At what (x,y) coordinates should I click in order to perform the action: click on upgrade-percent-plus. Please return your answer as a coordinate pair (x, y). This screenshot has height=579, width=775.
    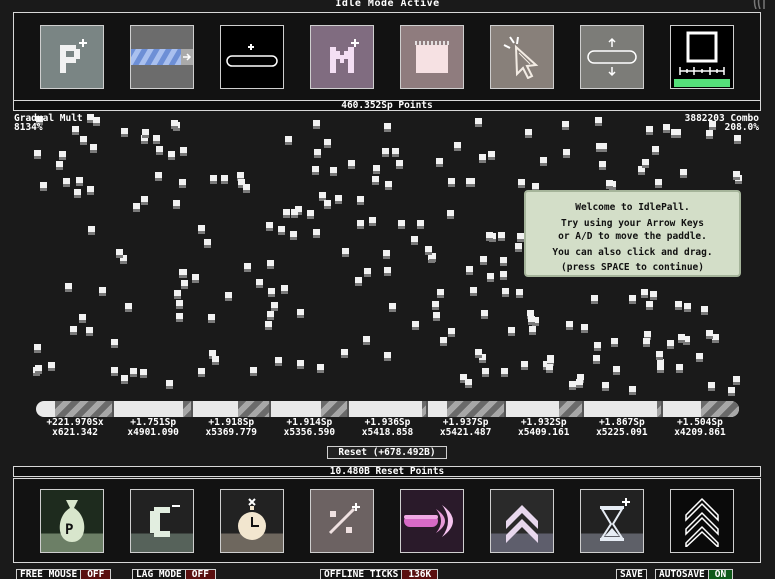
    Looking at the image, I should click on (342, 521).